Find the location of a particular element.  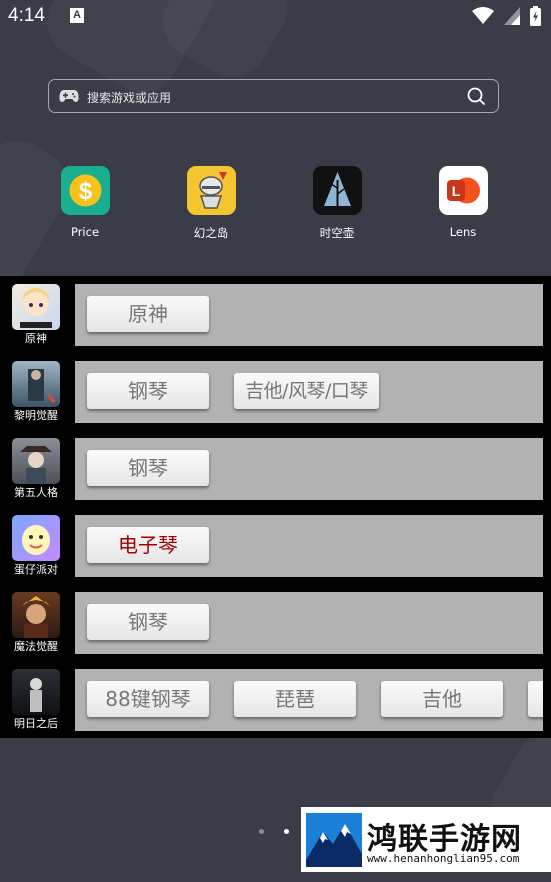

game-name: 黎明觉醒 is located at coordinates (36, 415).